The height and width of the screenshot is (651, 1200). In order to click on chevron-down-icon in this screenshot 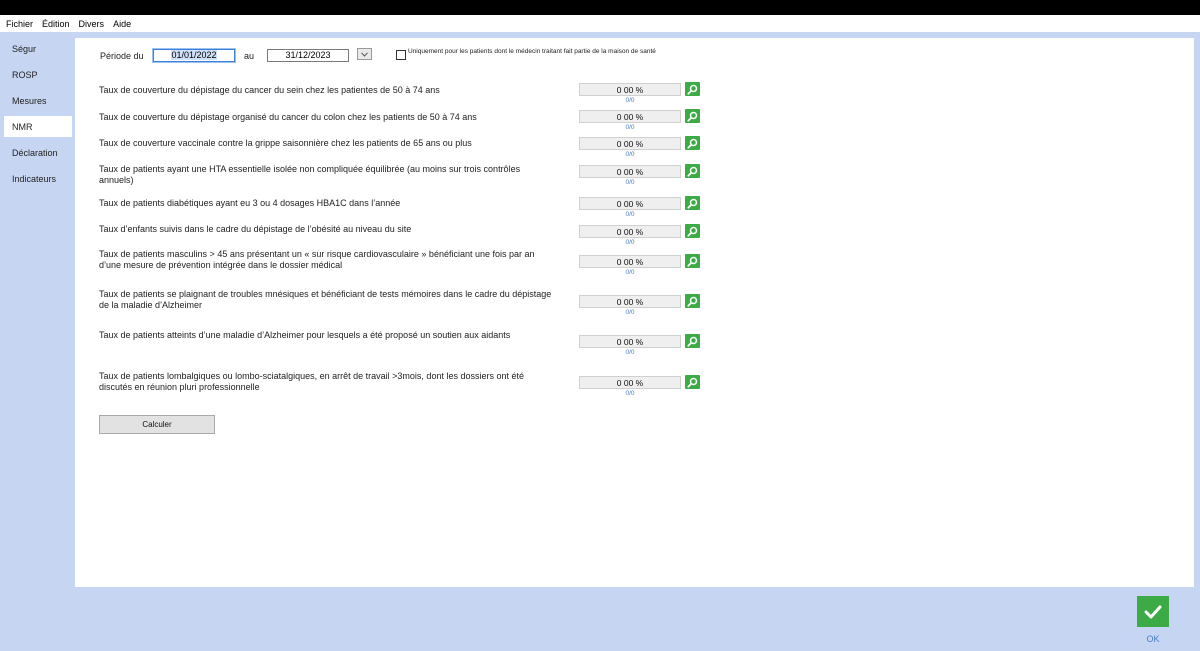, I will do `click(364, 54)`.